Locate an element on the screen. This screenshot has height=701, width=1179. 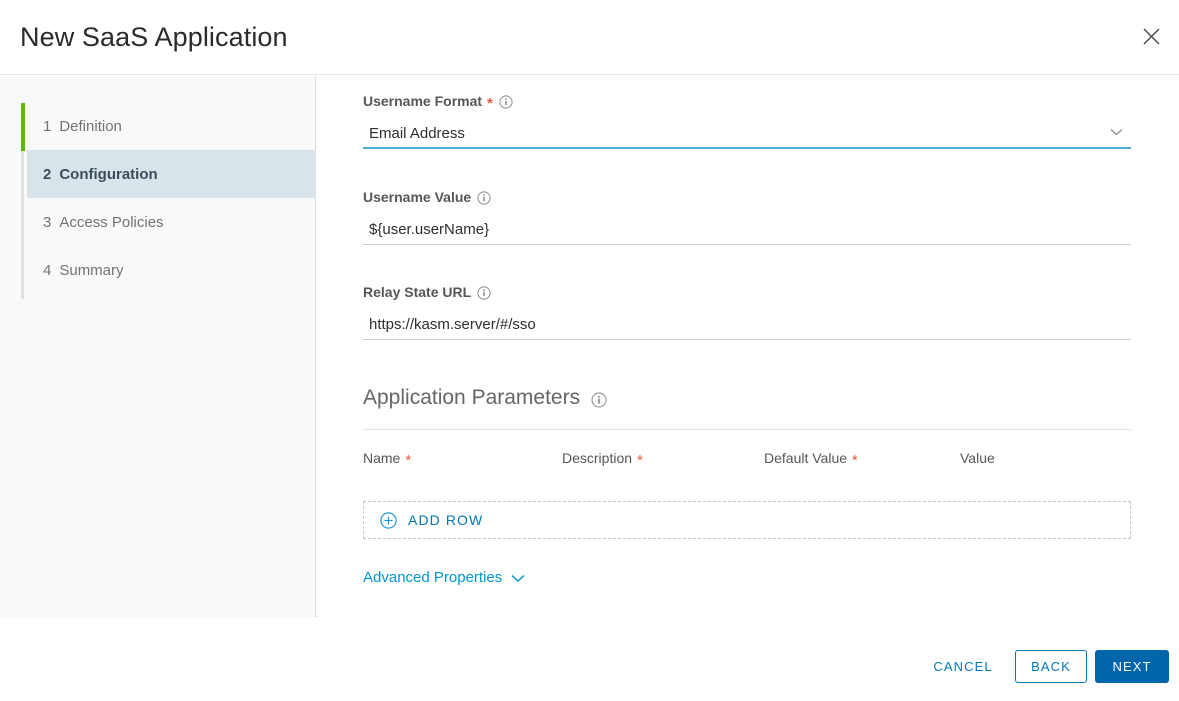
relay-state-url-text: https://kasm.server/#/sso is located at coordinates (452, 324).